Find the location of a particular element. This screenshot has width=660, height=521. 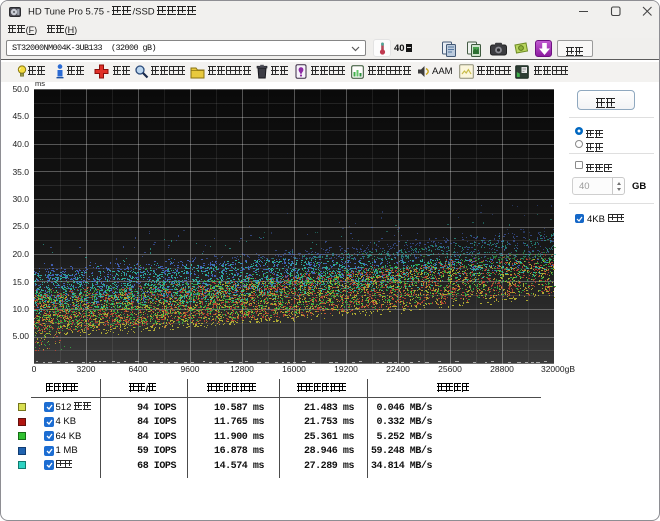

svg-text: 45.0 is located at coordinates (20, 116).